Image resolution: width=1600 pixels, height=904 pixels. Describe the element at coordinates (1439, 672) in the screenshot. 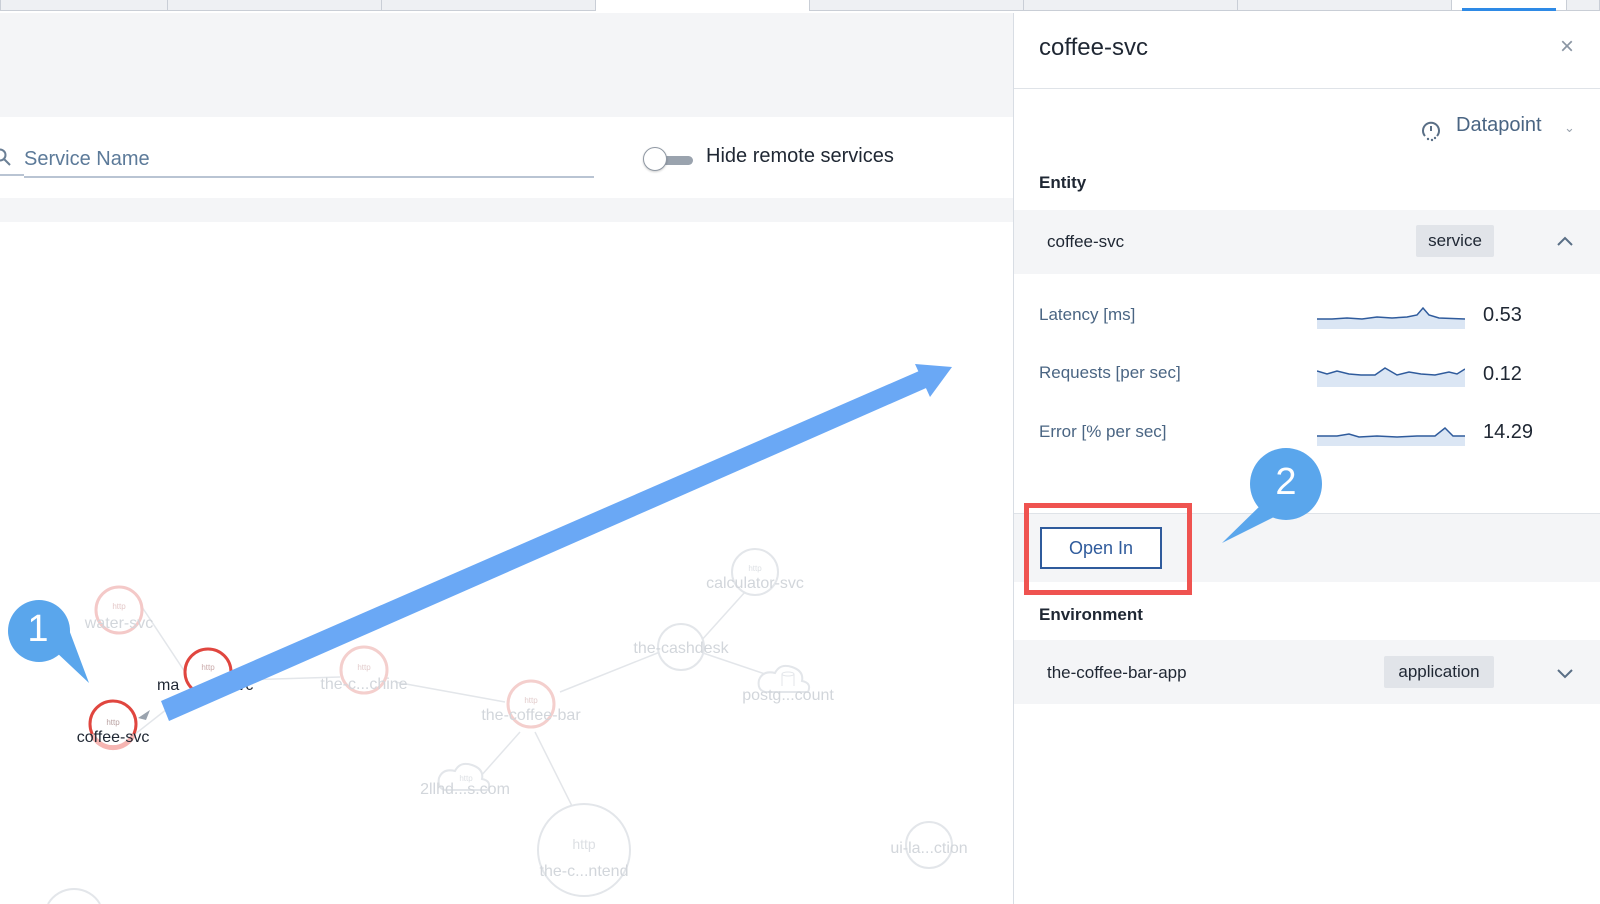

I see `environment-type-tag: application` at that location.